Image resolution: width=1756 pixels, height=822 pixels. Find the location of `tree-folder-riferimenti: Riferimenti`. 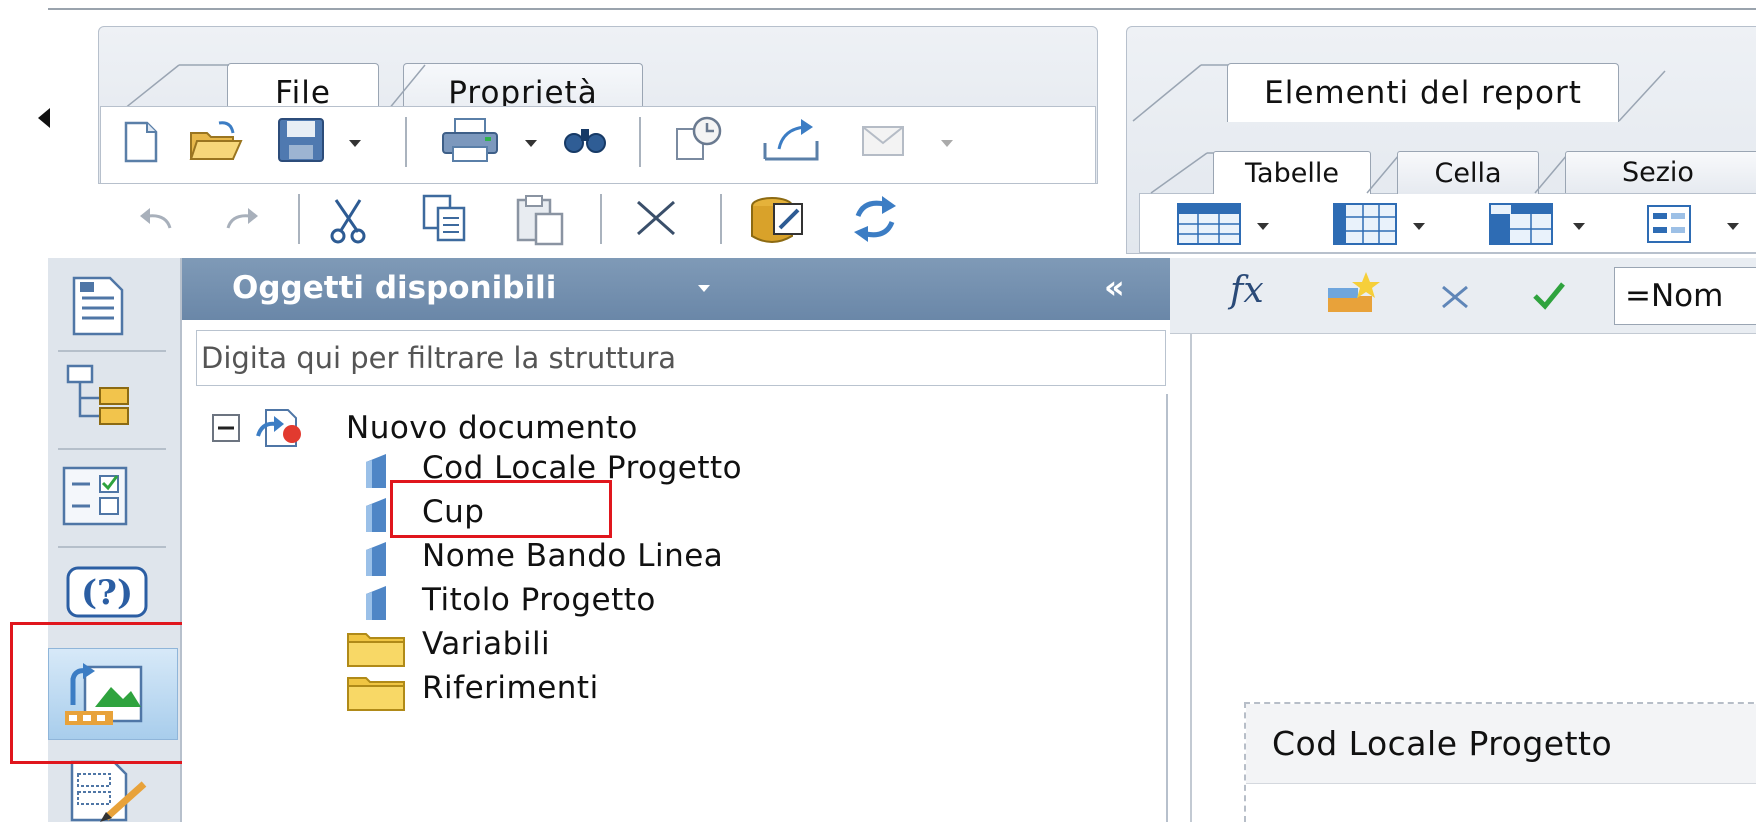

tree-folder-riferimenti: Riferimenti is located at coordinates (510, 688).